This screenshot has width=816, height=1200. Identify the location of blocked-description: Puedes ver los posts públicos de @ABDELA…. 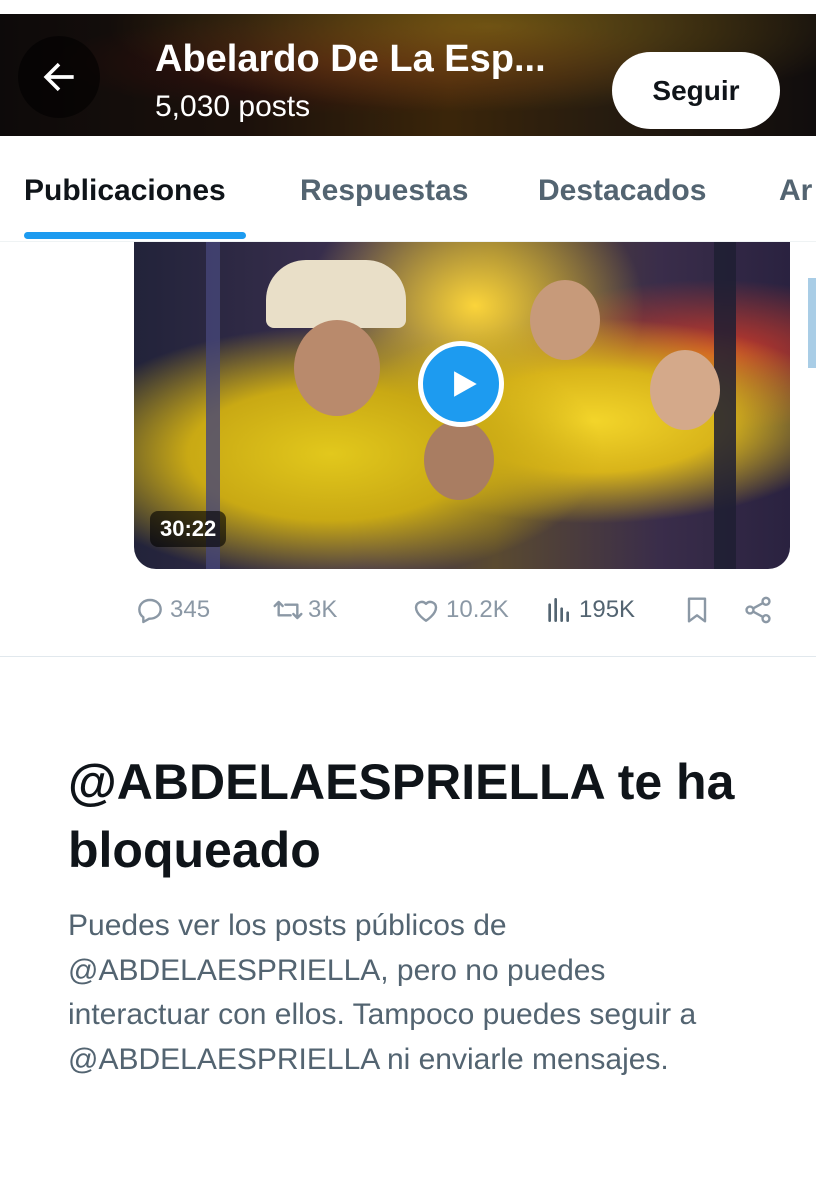
(382, 992).